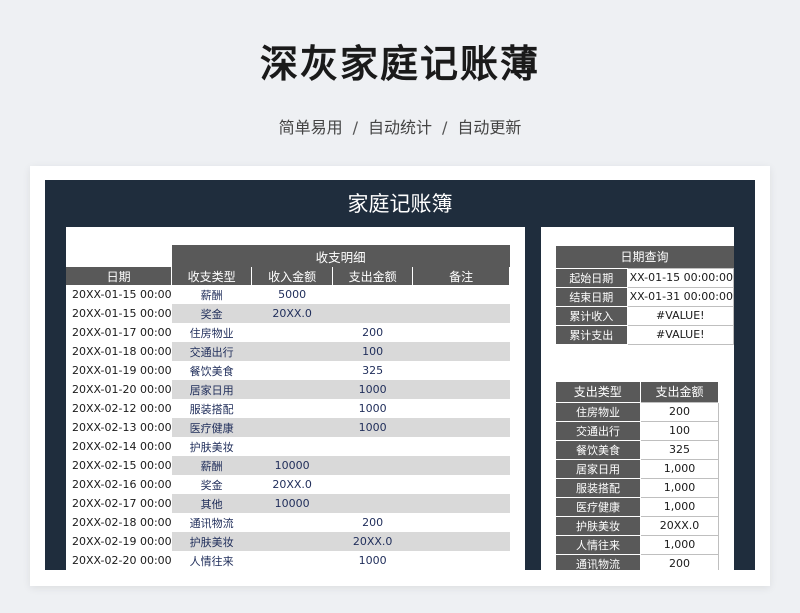 Image resolution: width=800 pixels, height=613 pixels. What do you see at coordinates (119, 522) in the screenshot?
I see `ledger-date-cell: 20XX-02-18 00:00` at bounding box center [119, 522].